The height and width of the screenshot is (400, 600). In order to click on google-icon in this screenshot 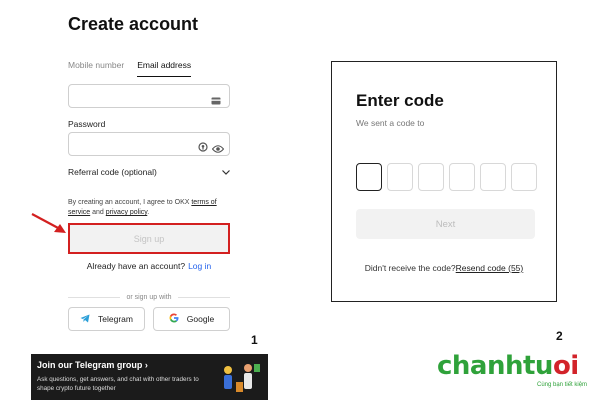, I will do `click(174, 319)`.